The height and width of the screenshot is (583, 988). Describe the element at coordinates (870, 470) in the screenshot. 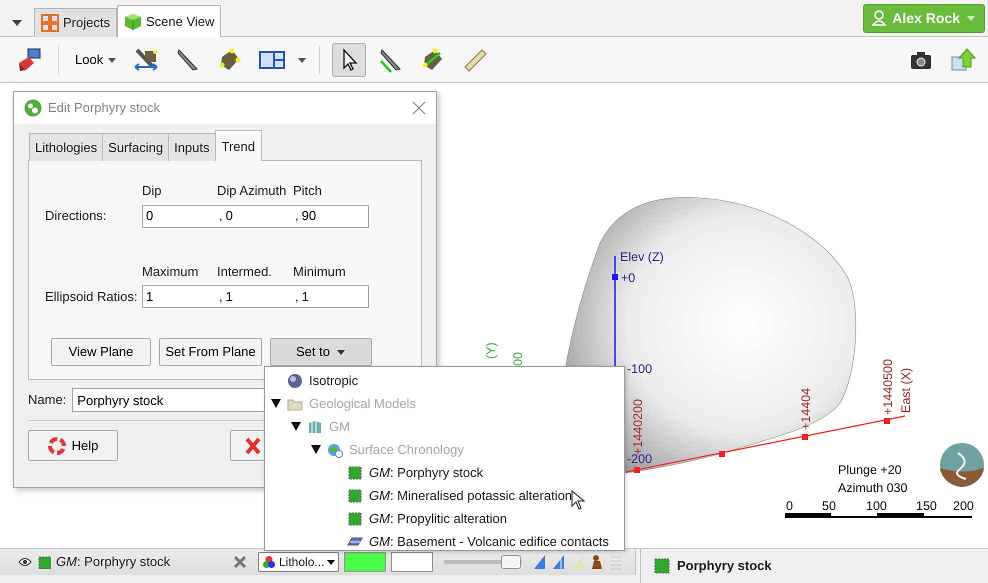

I see `plunge-label: Plunge +20` at that location.